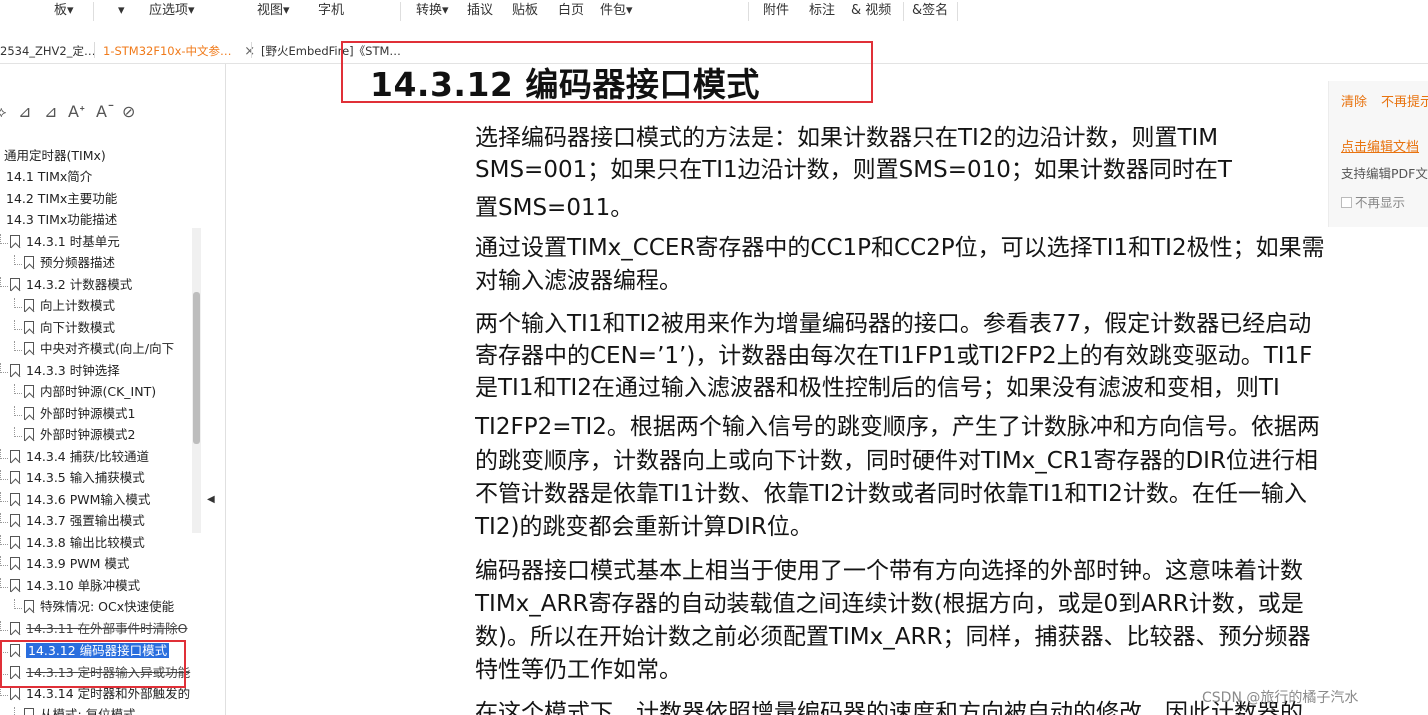 This screenshot has width=1428, height=715. I want to click on outline-item: 14.3.4 捕获/比较通道, so click(96, 456).